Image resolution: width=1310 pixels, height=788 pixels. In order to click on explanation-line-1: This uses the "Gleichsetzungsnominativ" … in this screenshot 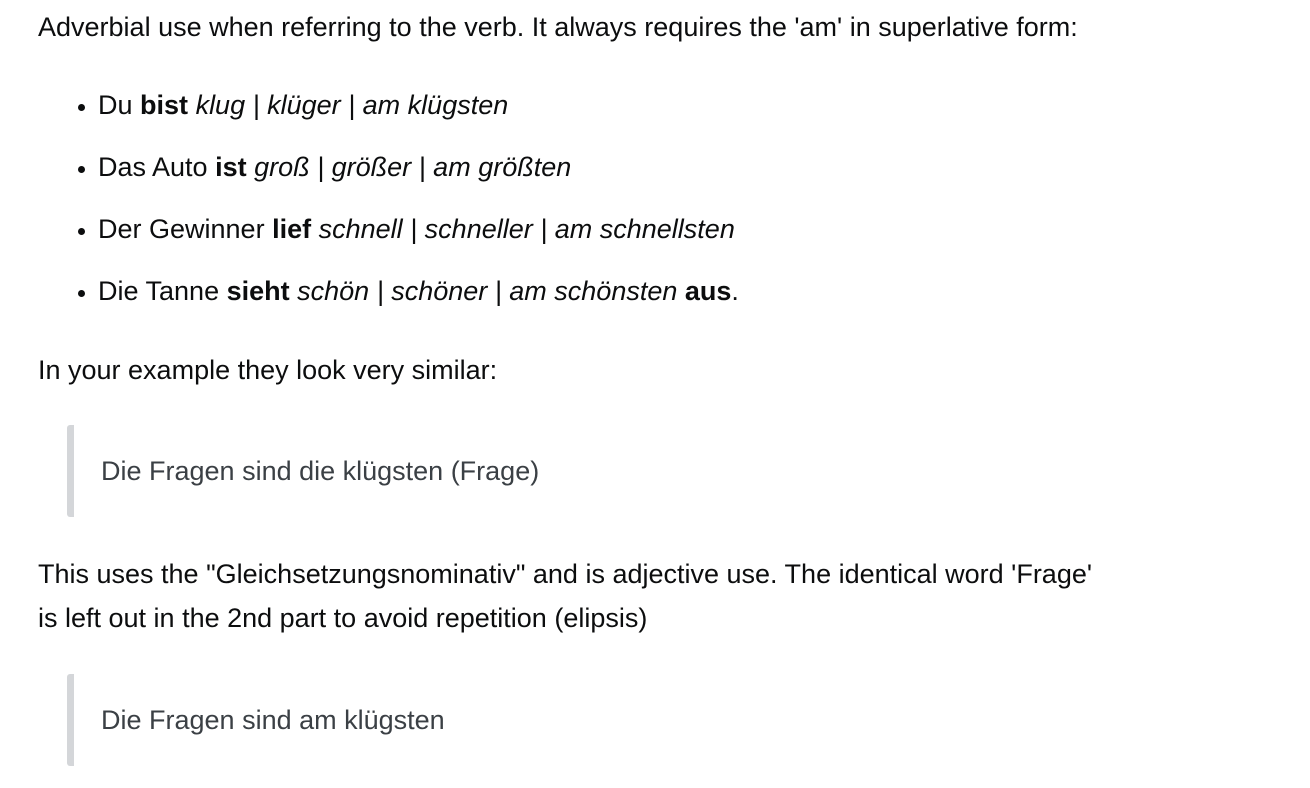, I will do `click(565, 574)`.